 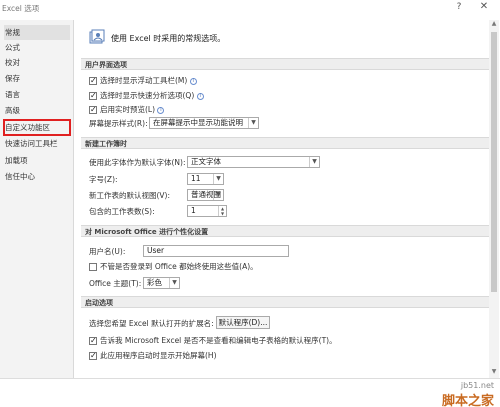 I want to click on screentip-style-select: 在屏幕提示中显示功能说明 ▼, so click(x=204, y=123).